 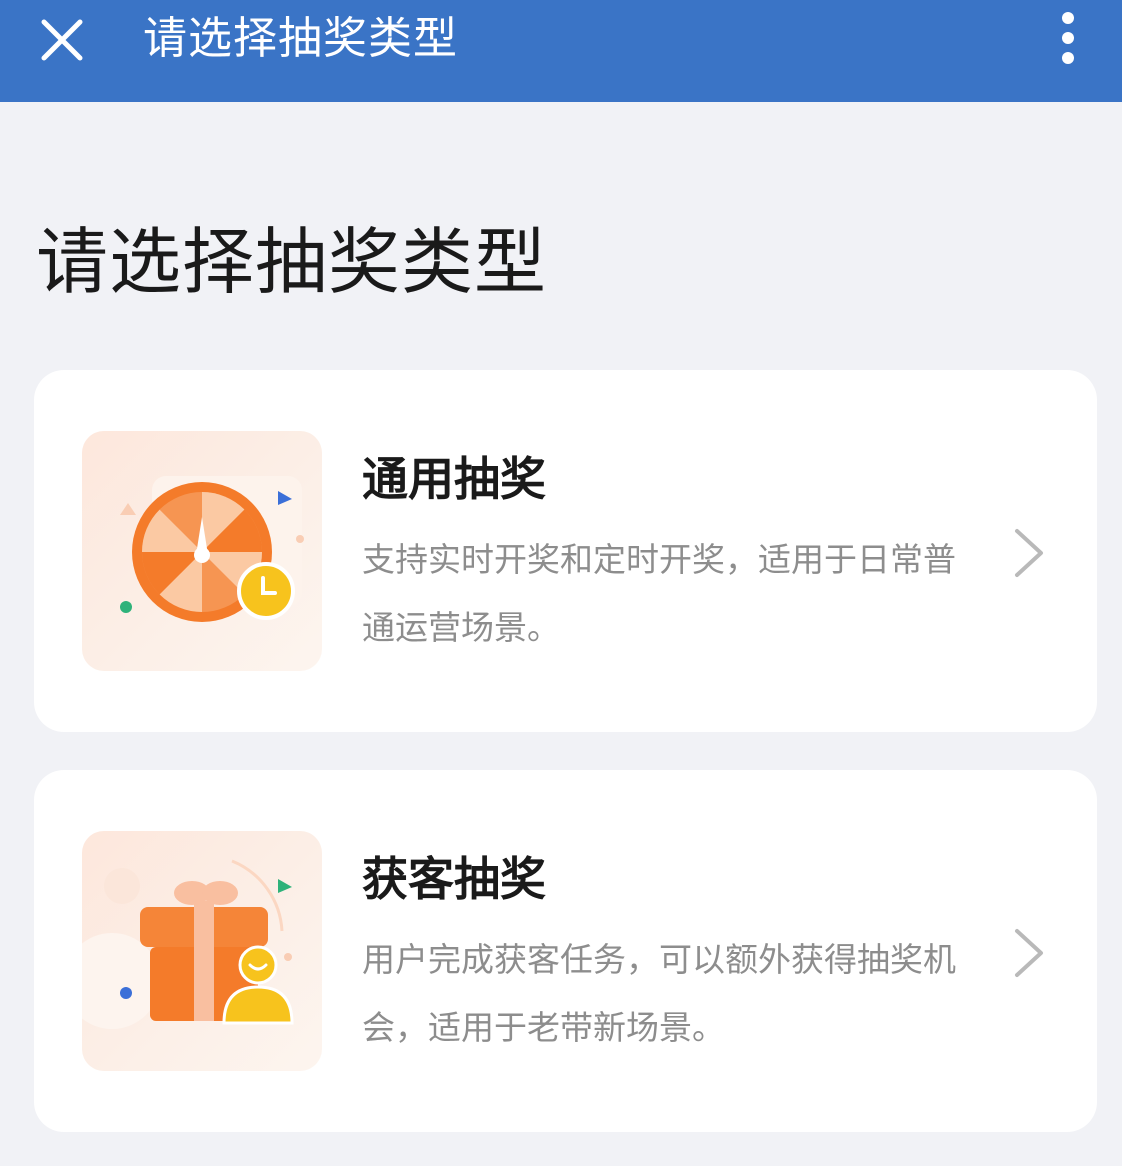 I want to click on lottery-type-name: 通用抽奖, so click(x=454, y=479).